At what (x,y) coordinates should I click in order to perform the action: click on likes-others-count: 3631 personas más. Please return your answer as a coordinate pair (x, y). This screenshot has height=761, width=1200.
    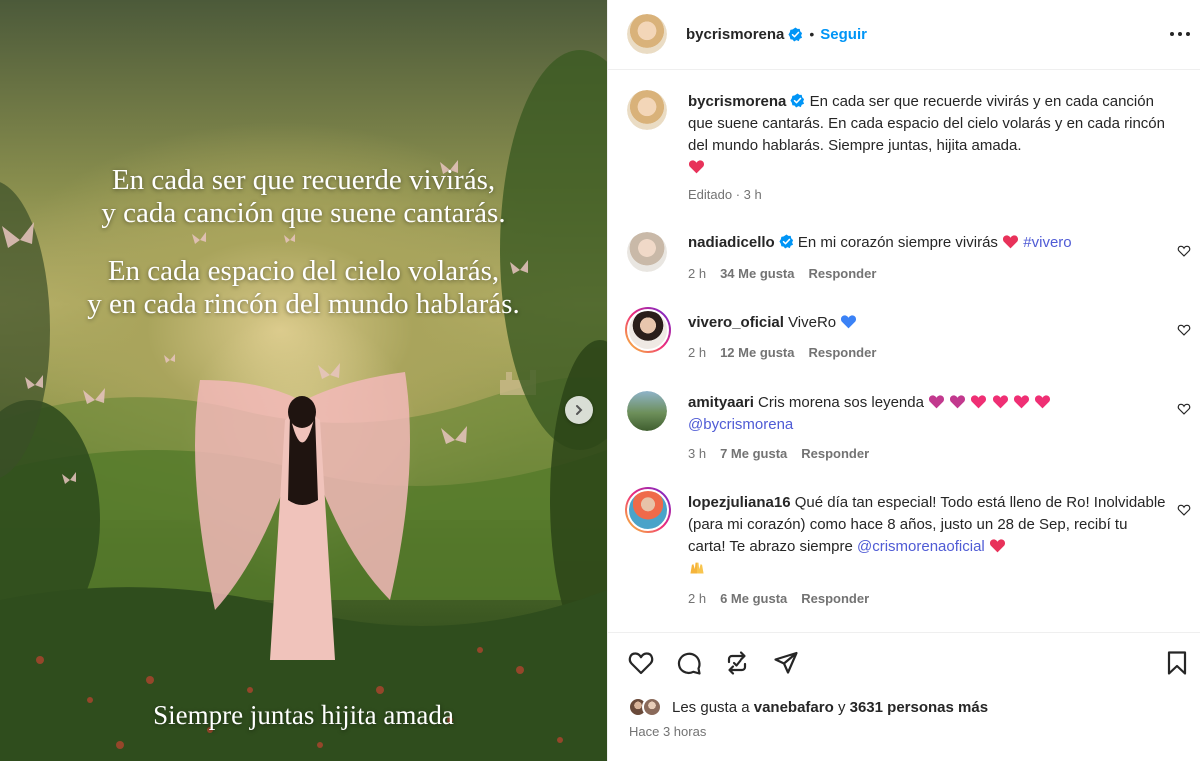
    Looking at the image, I should click on (919, 707).